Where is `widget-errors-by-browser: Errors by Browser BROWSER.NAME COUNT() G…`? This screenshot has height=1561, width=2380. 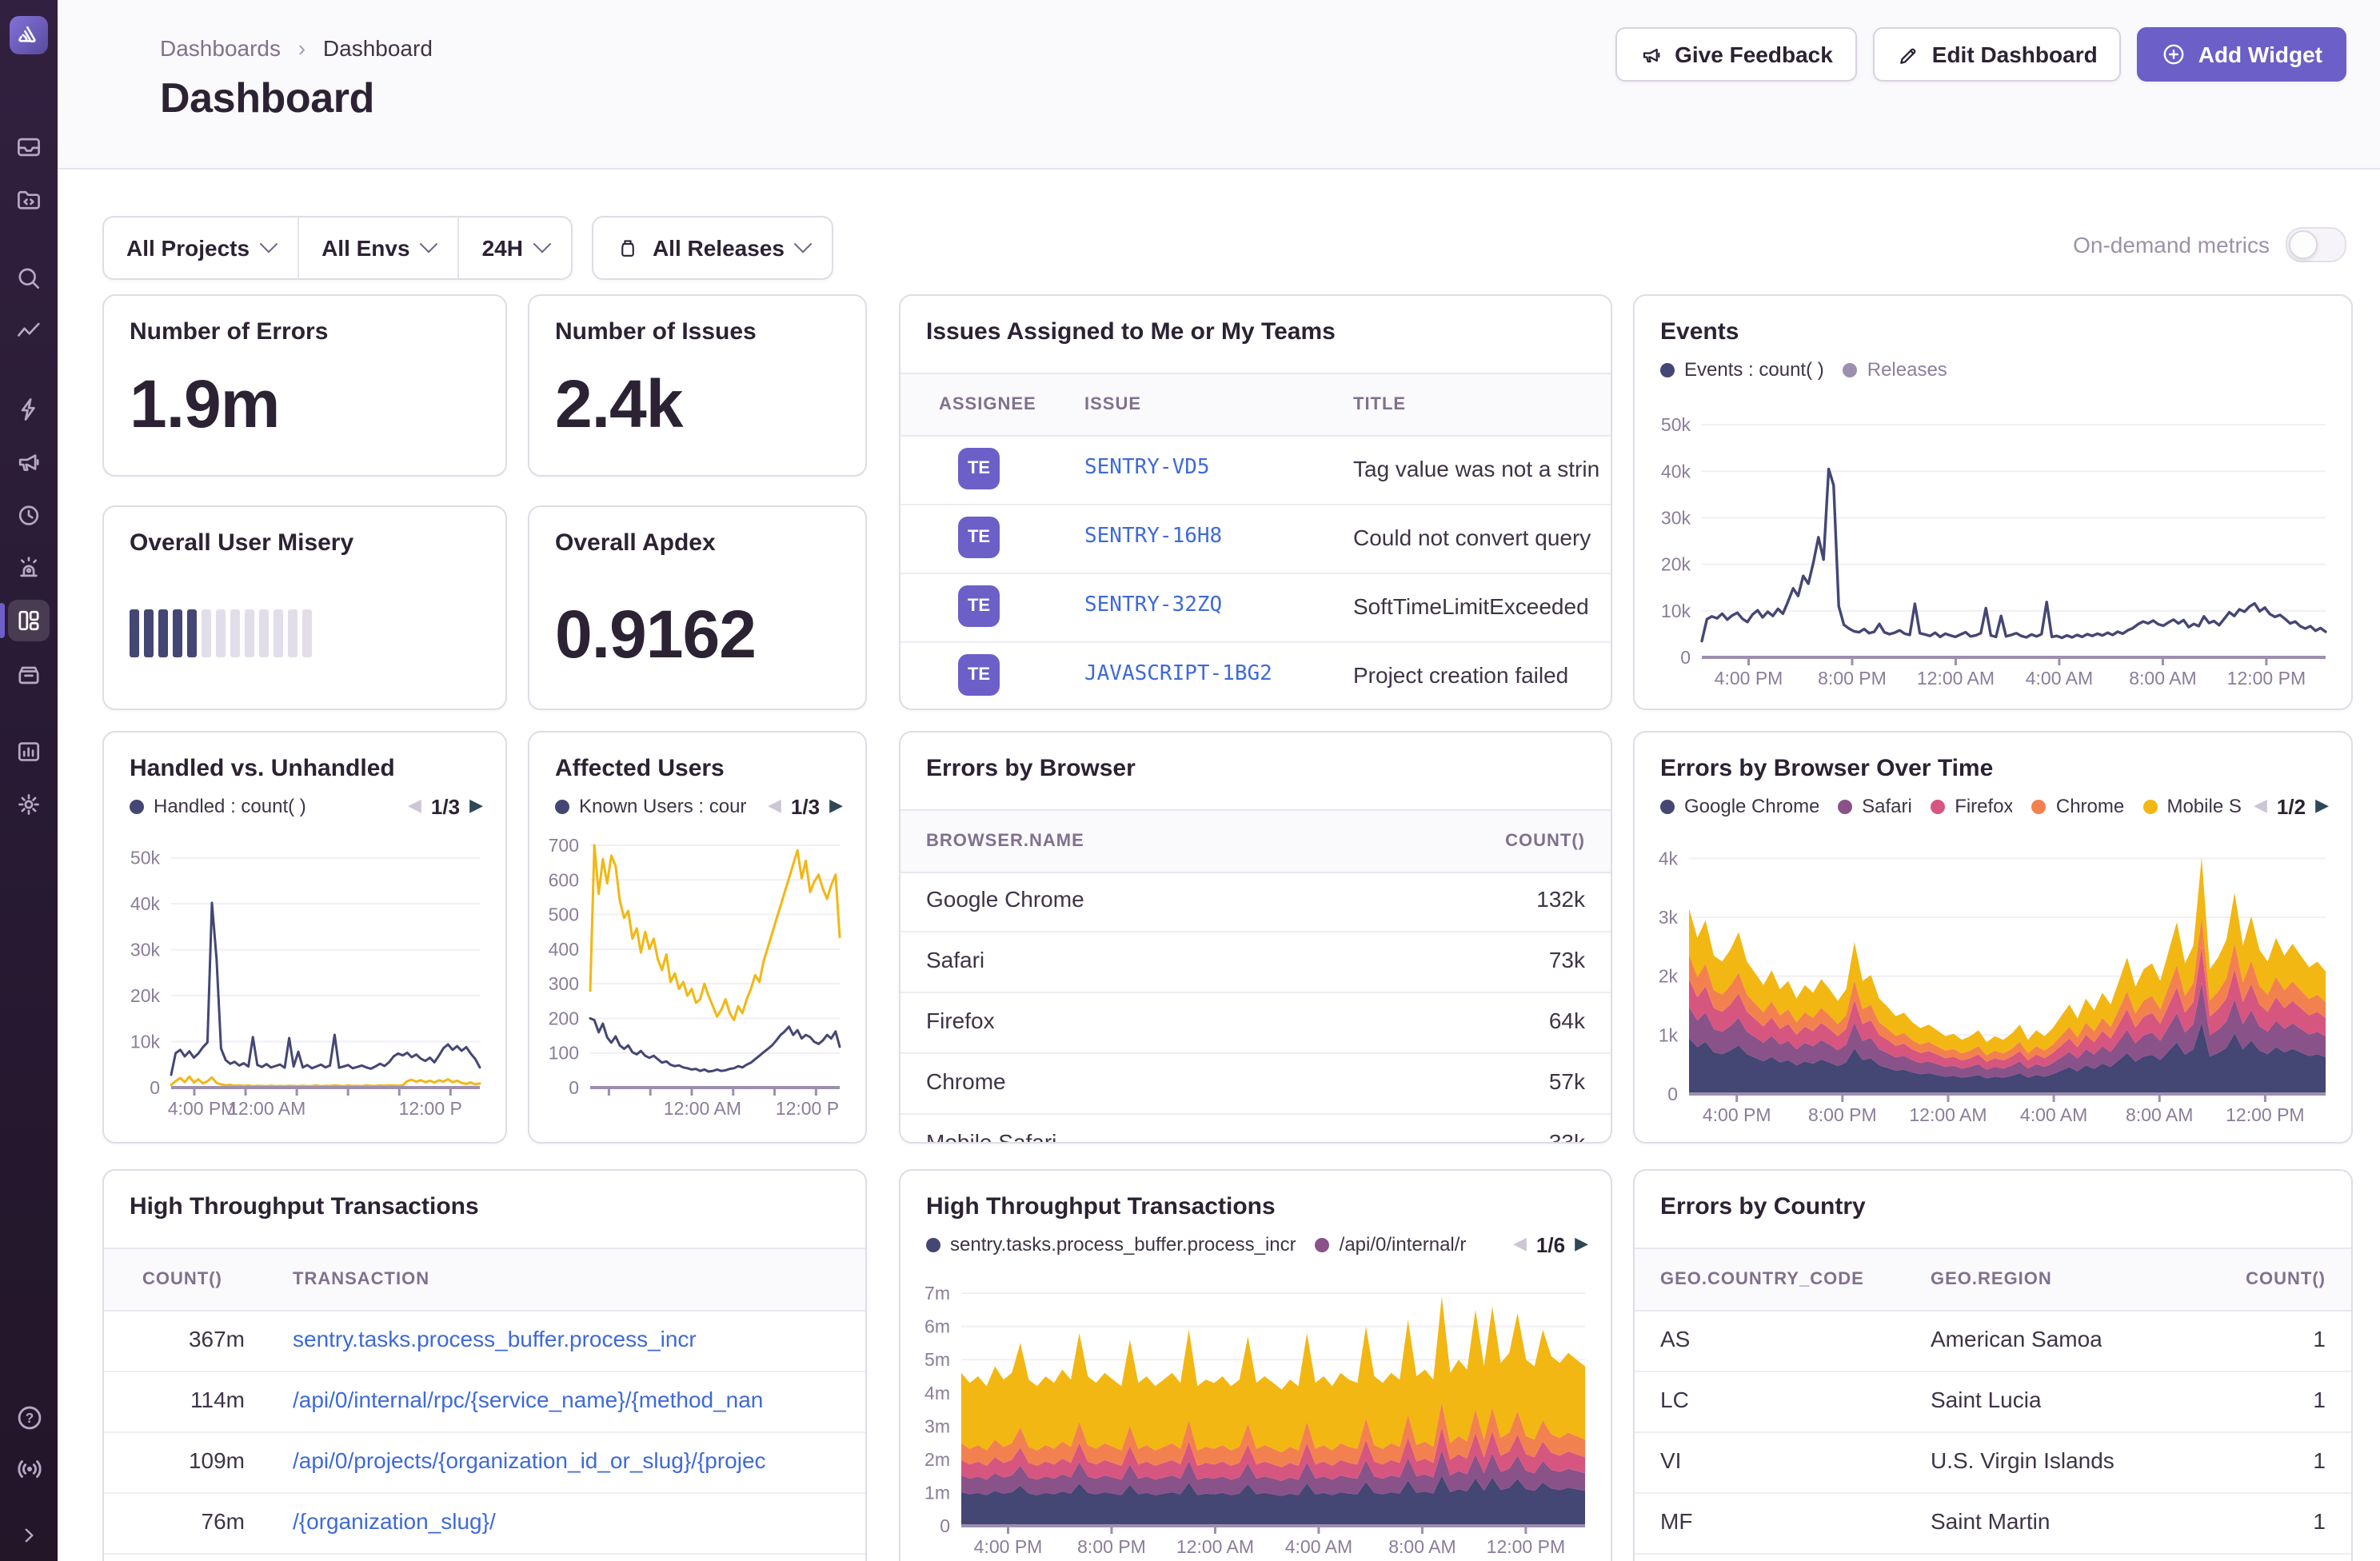
widget-errors-by-browser: Errors by Browser BROWSER.NAME COUNT() G… is located at coordinates (1255, 937).